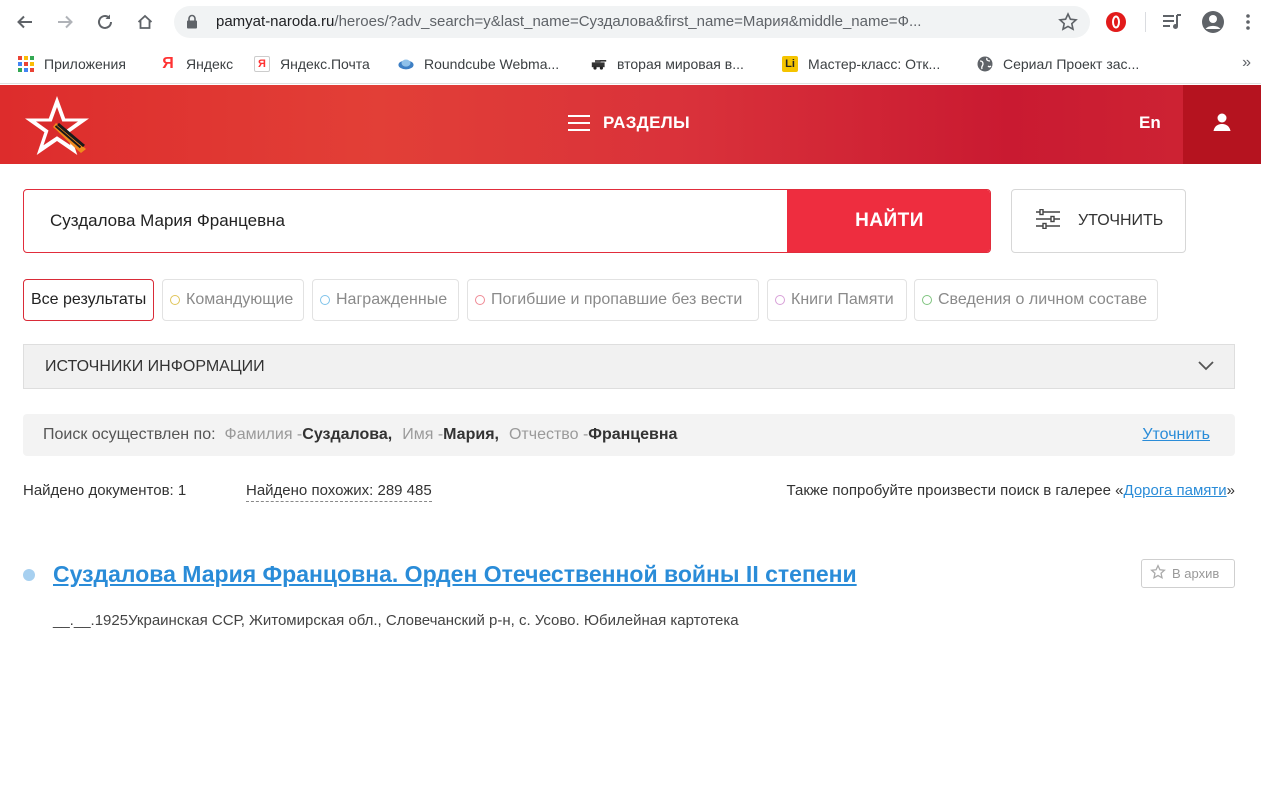 The image size is (1261, 812). I want to click on language-switch: En, so click(1150, 123).